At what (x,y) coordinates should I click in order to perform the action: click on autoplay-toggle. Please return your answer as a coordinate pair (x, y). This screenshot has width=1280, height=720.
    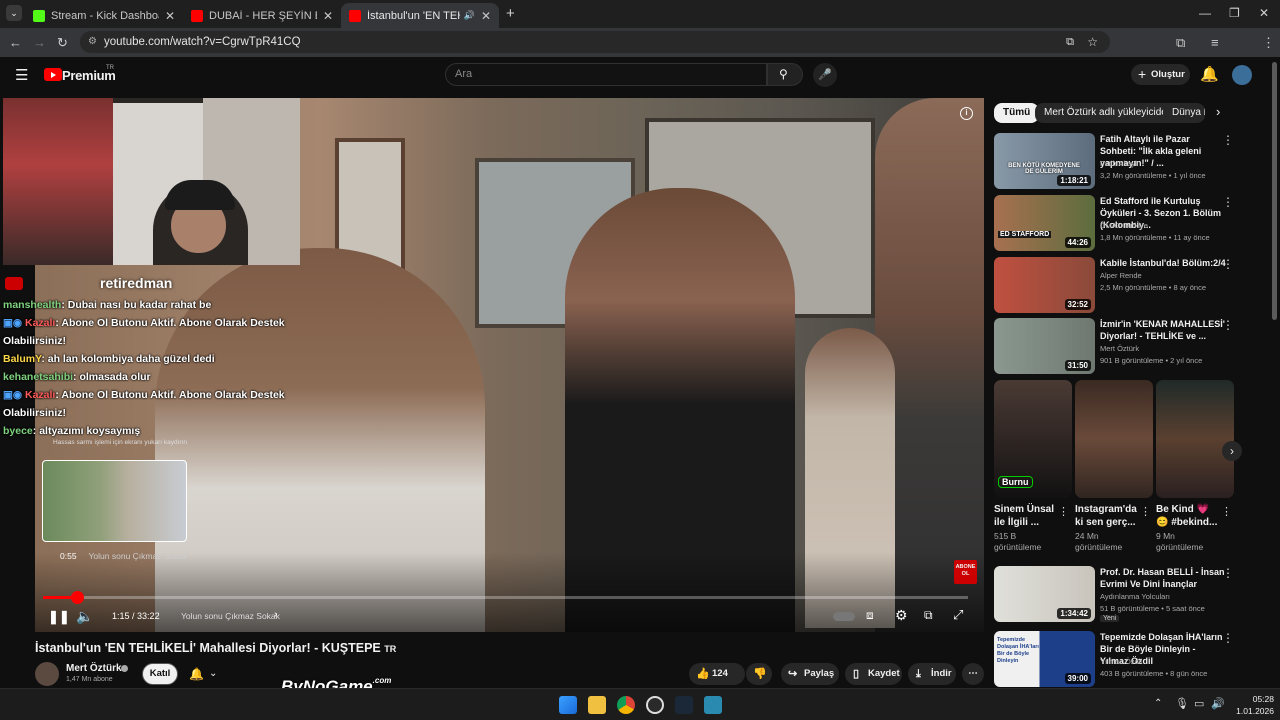
    Looking at the image, I should click on (844, 616).